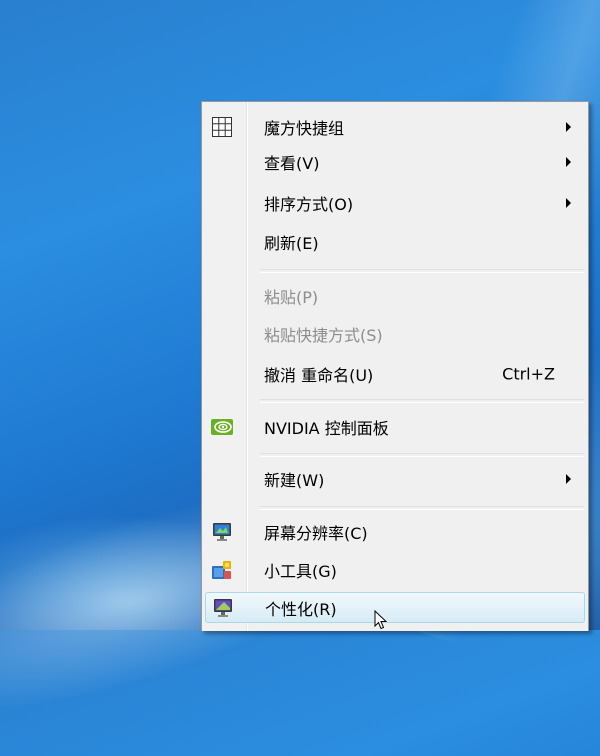 This screenshot has height=756, width=600. What do you see at coordinates (395, 126) in the screenshot?
I see `menu-item-mofang-shortcuts: 魔方快捷组` at bounding box center [395, 126].